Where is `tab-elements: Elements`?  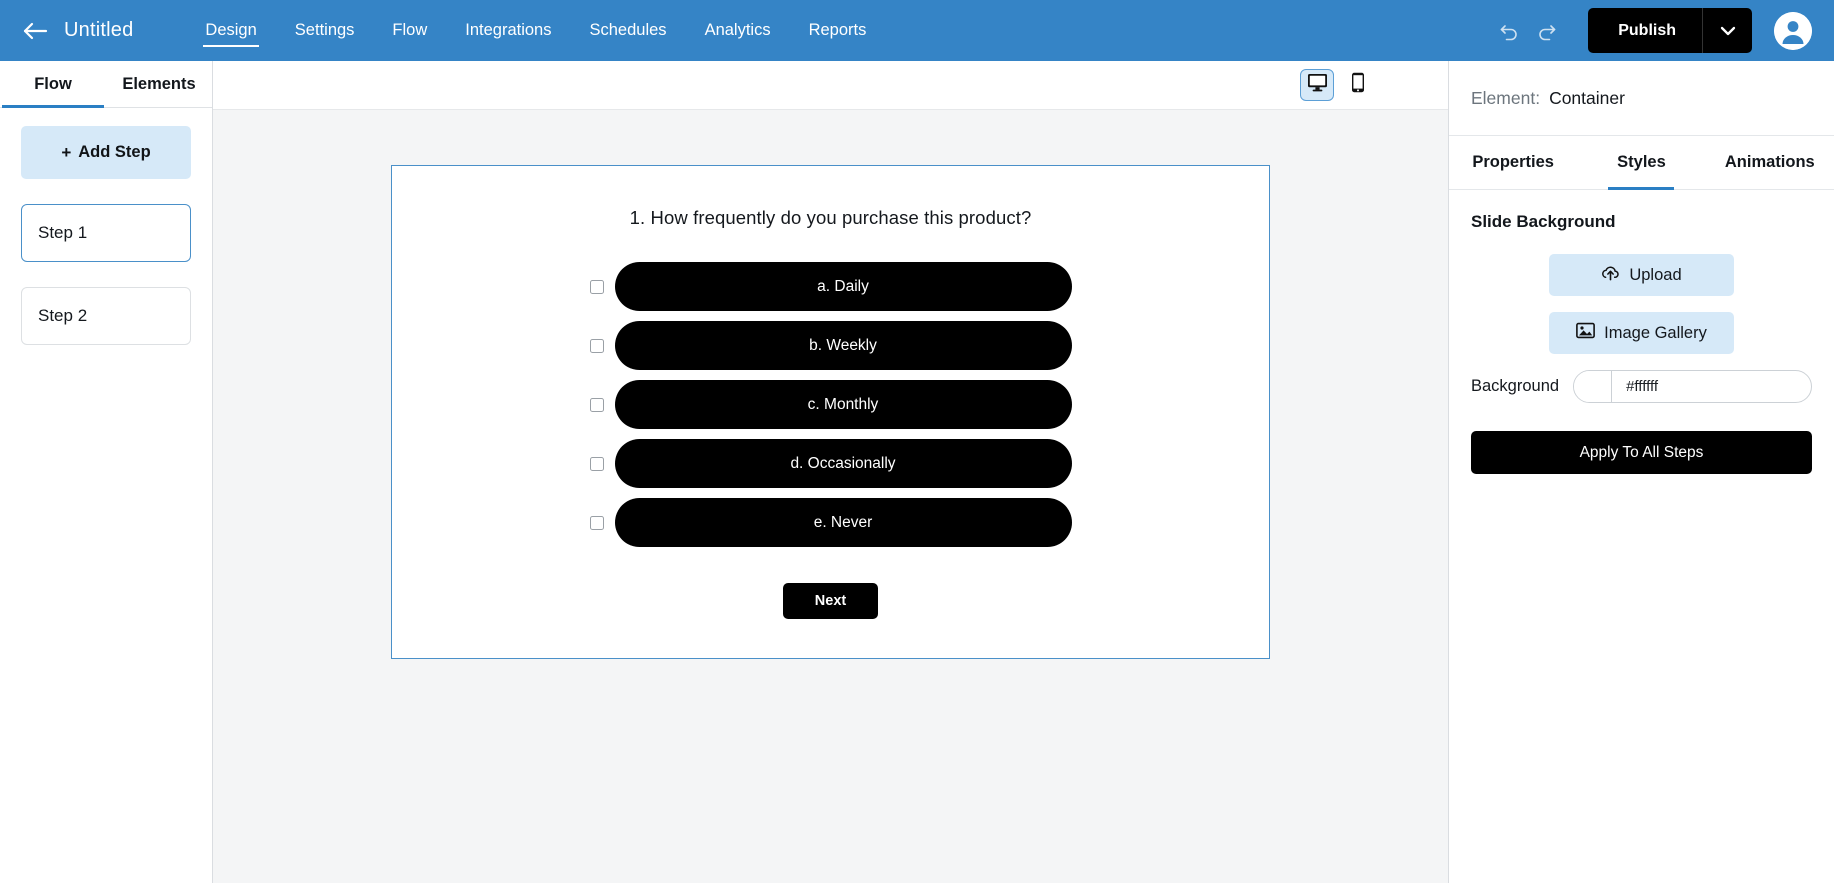 tab-elements: Elements is located at coordinates (159, 84).